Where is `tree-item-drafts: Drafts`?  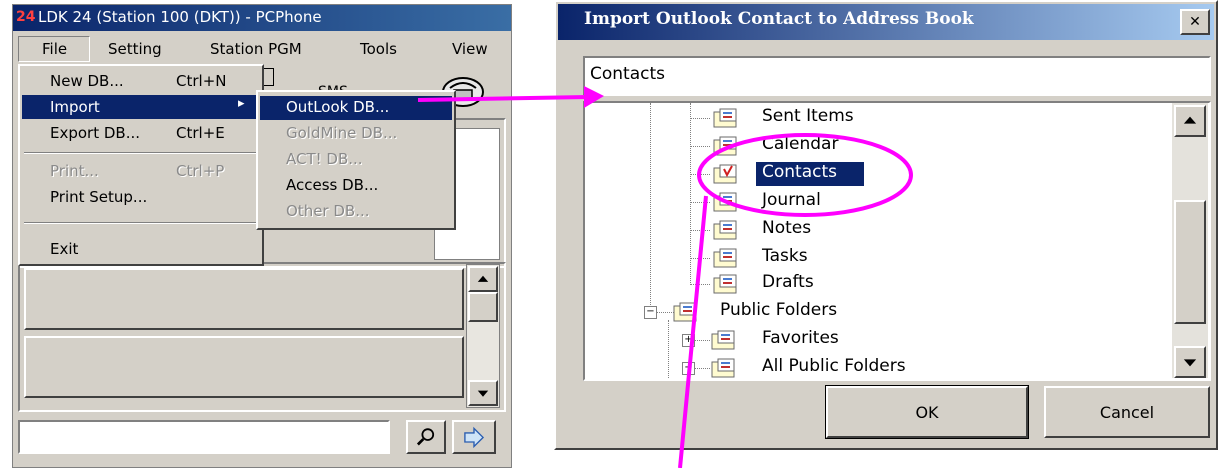
tree-item-drafts: Drafts is located at coordinates (788, 282).